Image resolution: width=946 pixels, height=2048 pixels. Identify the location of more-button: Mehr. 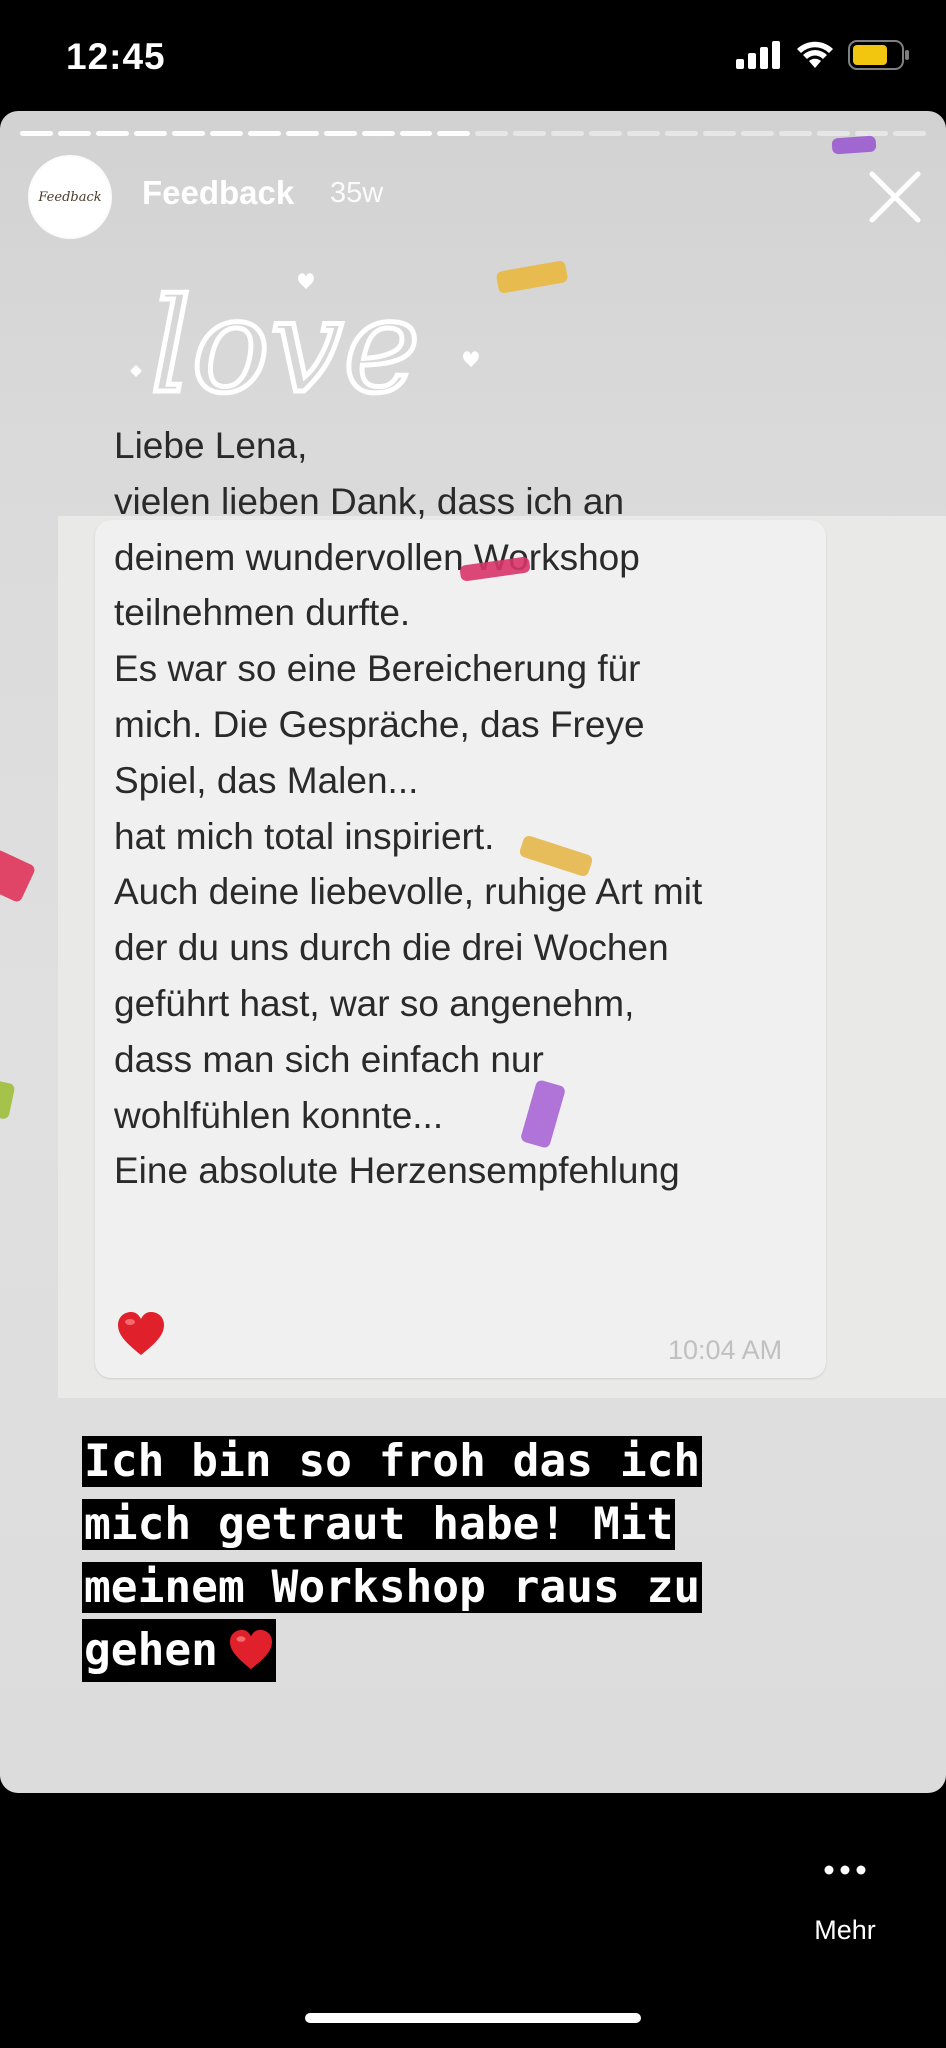
(845, 1899).